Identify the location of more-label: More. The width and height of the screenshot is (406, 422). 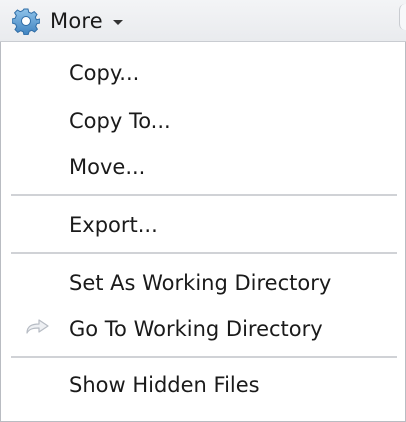
(76, 21).